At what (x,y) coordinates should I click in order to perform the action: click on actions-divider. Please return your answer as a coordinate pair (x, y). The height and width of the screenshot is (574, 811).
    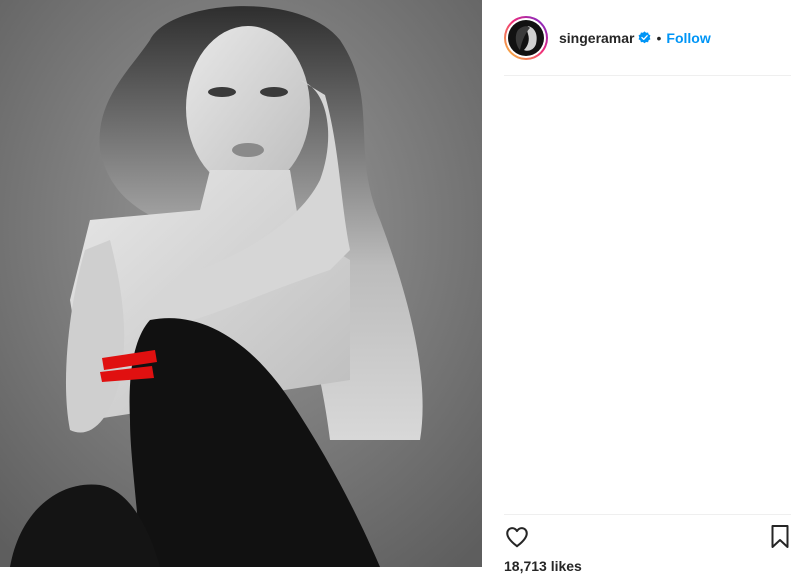
    Looking at the image, I should click on (647, 514).